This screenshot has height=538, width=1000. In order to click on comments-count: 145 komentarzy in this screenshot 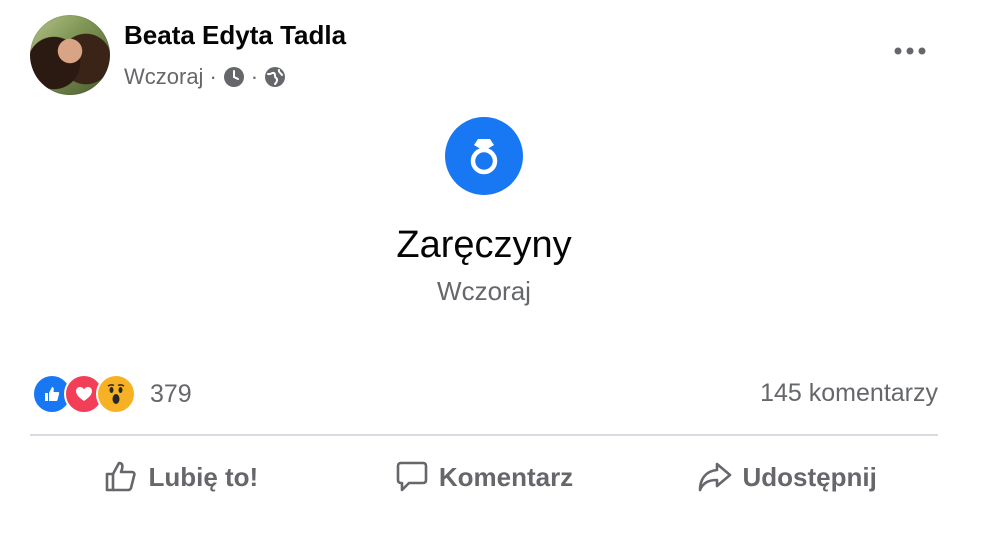, I will do `click(849, 393)`.